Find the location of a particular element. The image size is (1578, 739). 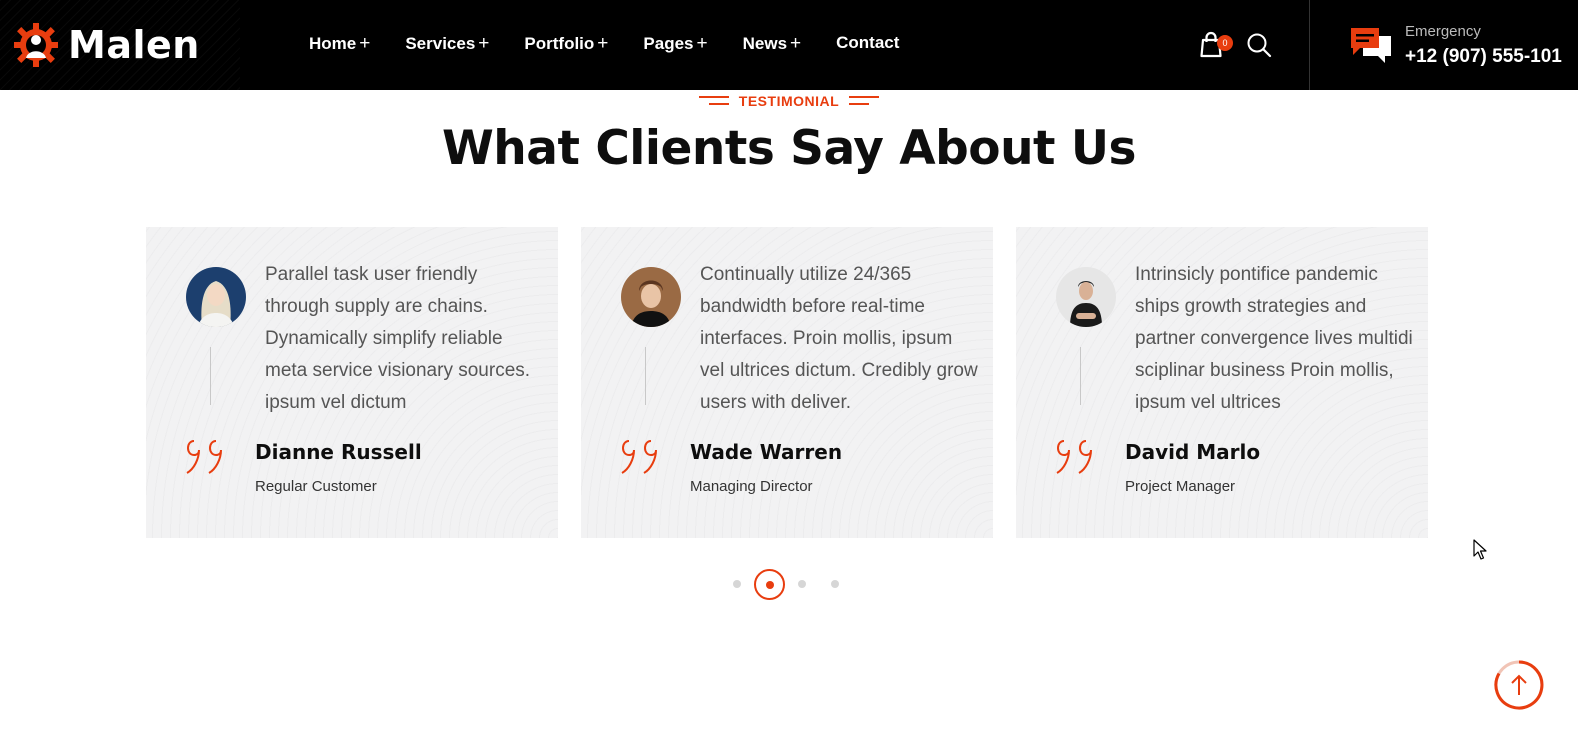

nav-label: Portfolio is located at coordinates (559, 43).